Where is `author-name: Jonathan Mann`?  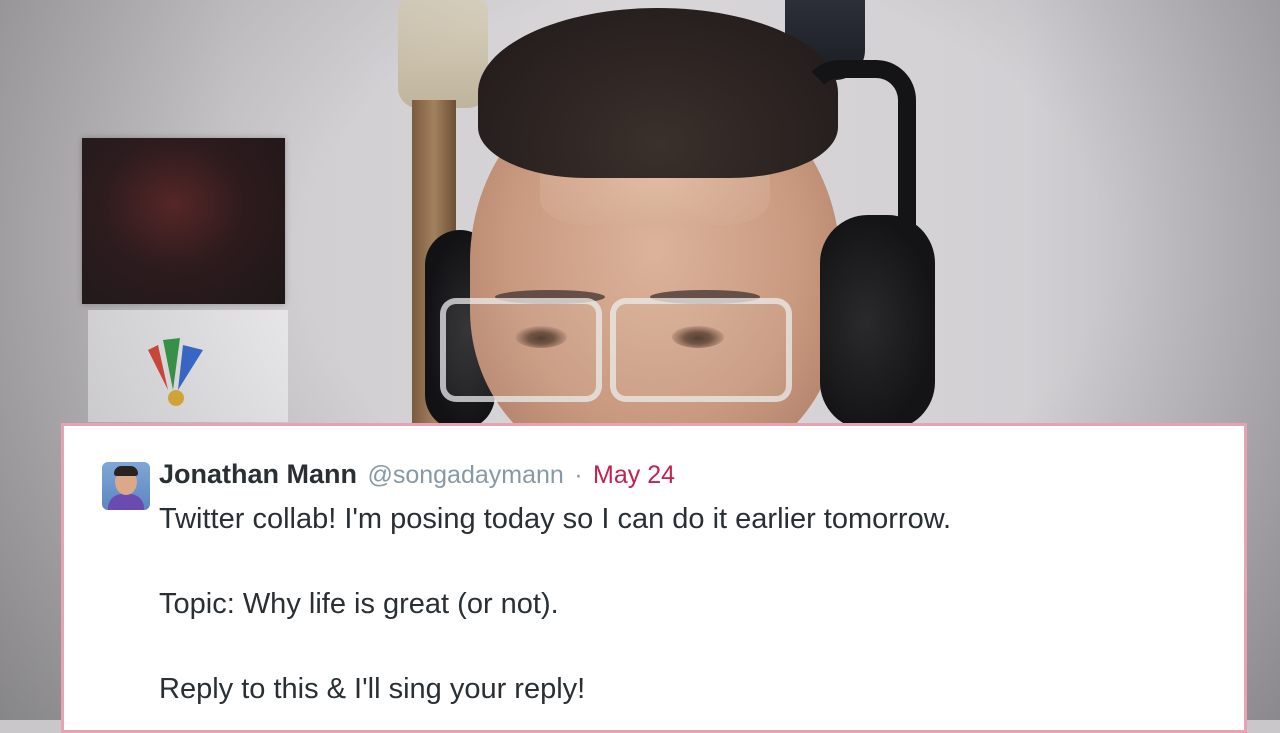
author-name: Jonathan Mann is located at coordinates (258, 474).